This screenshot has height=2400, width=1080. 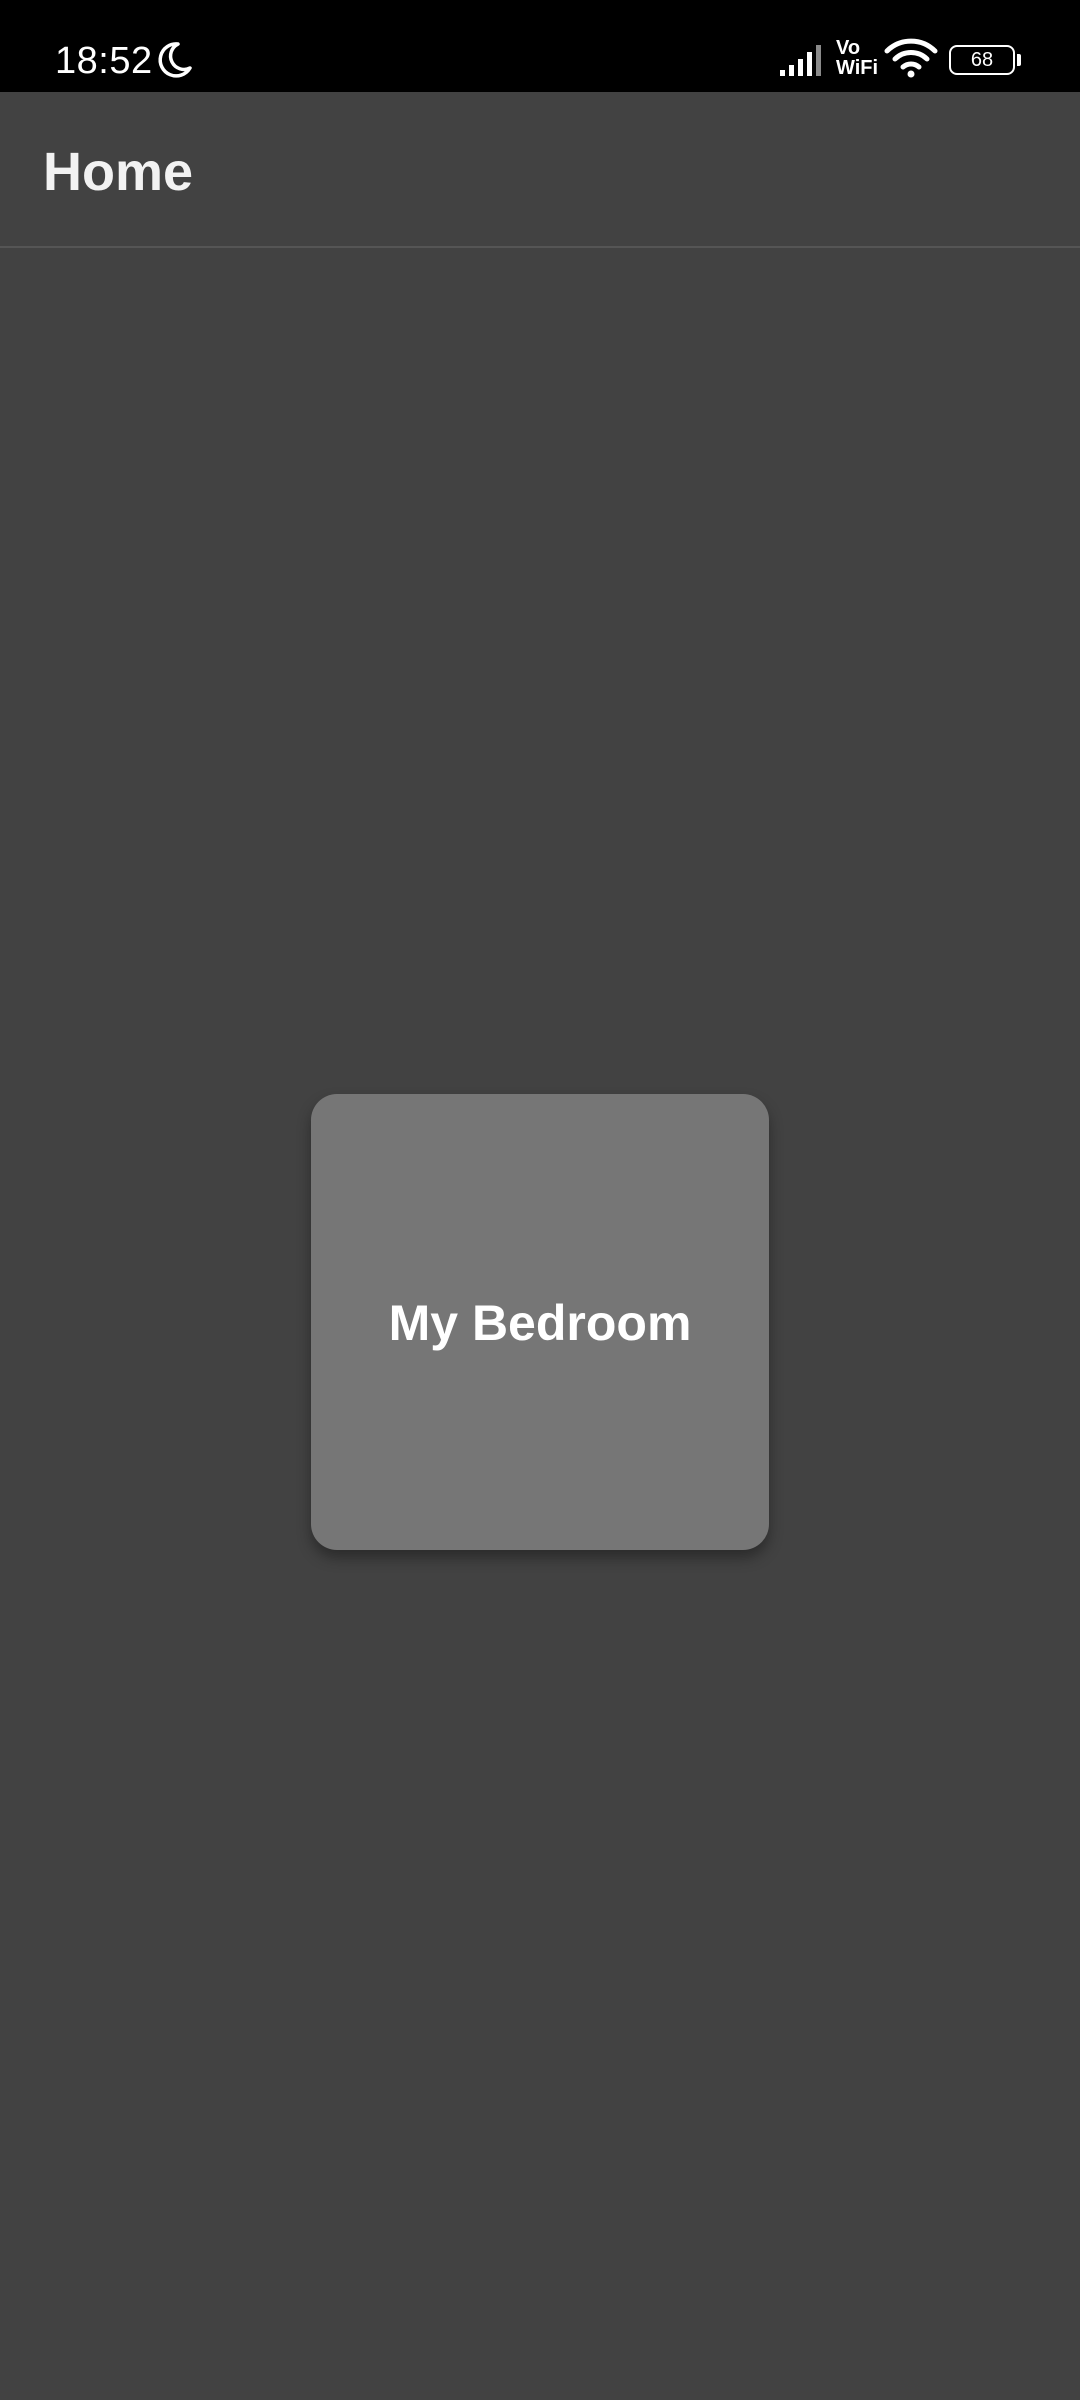 I want to click on vowifi-icon: Vo WiFi, so click(x=859, y=59).